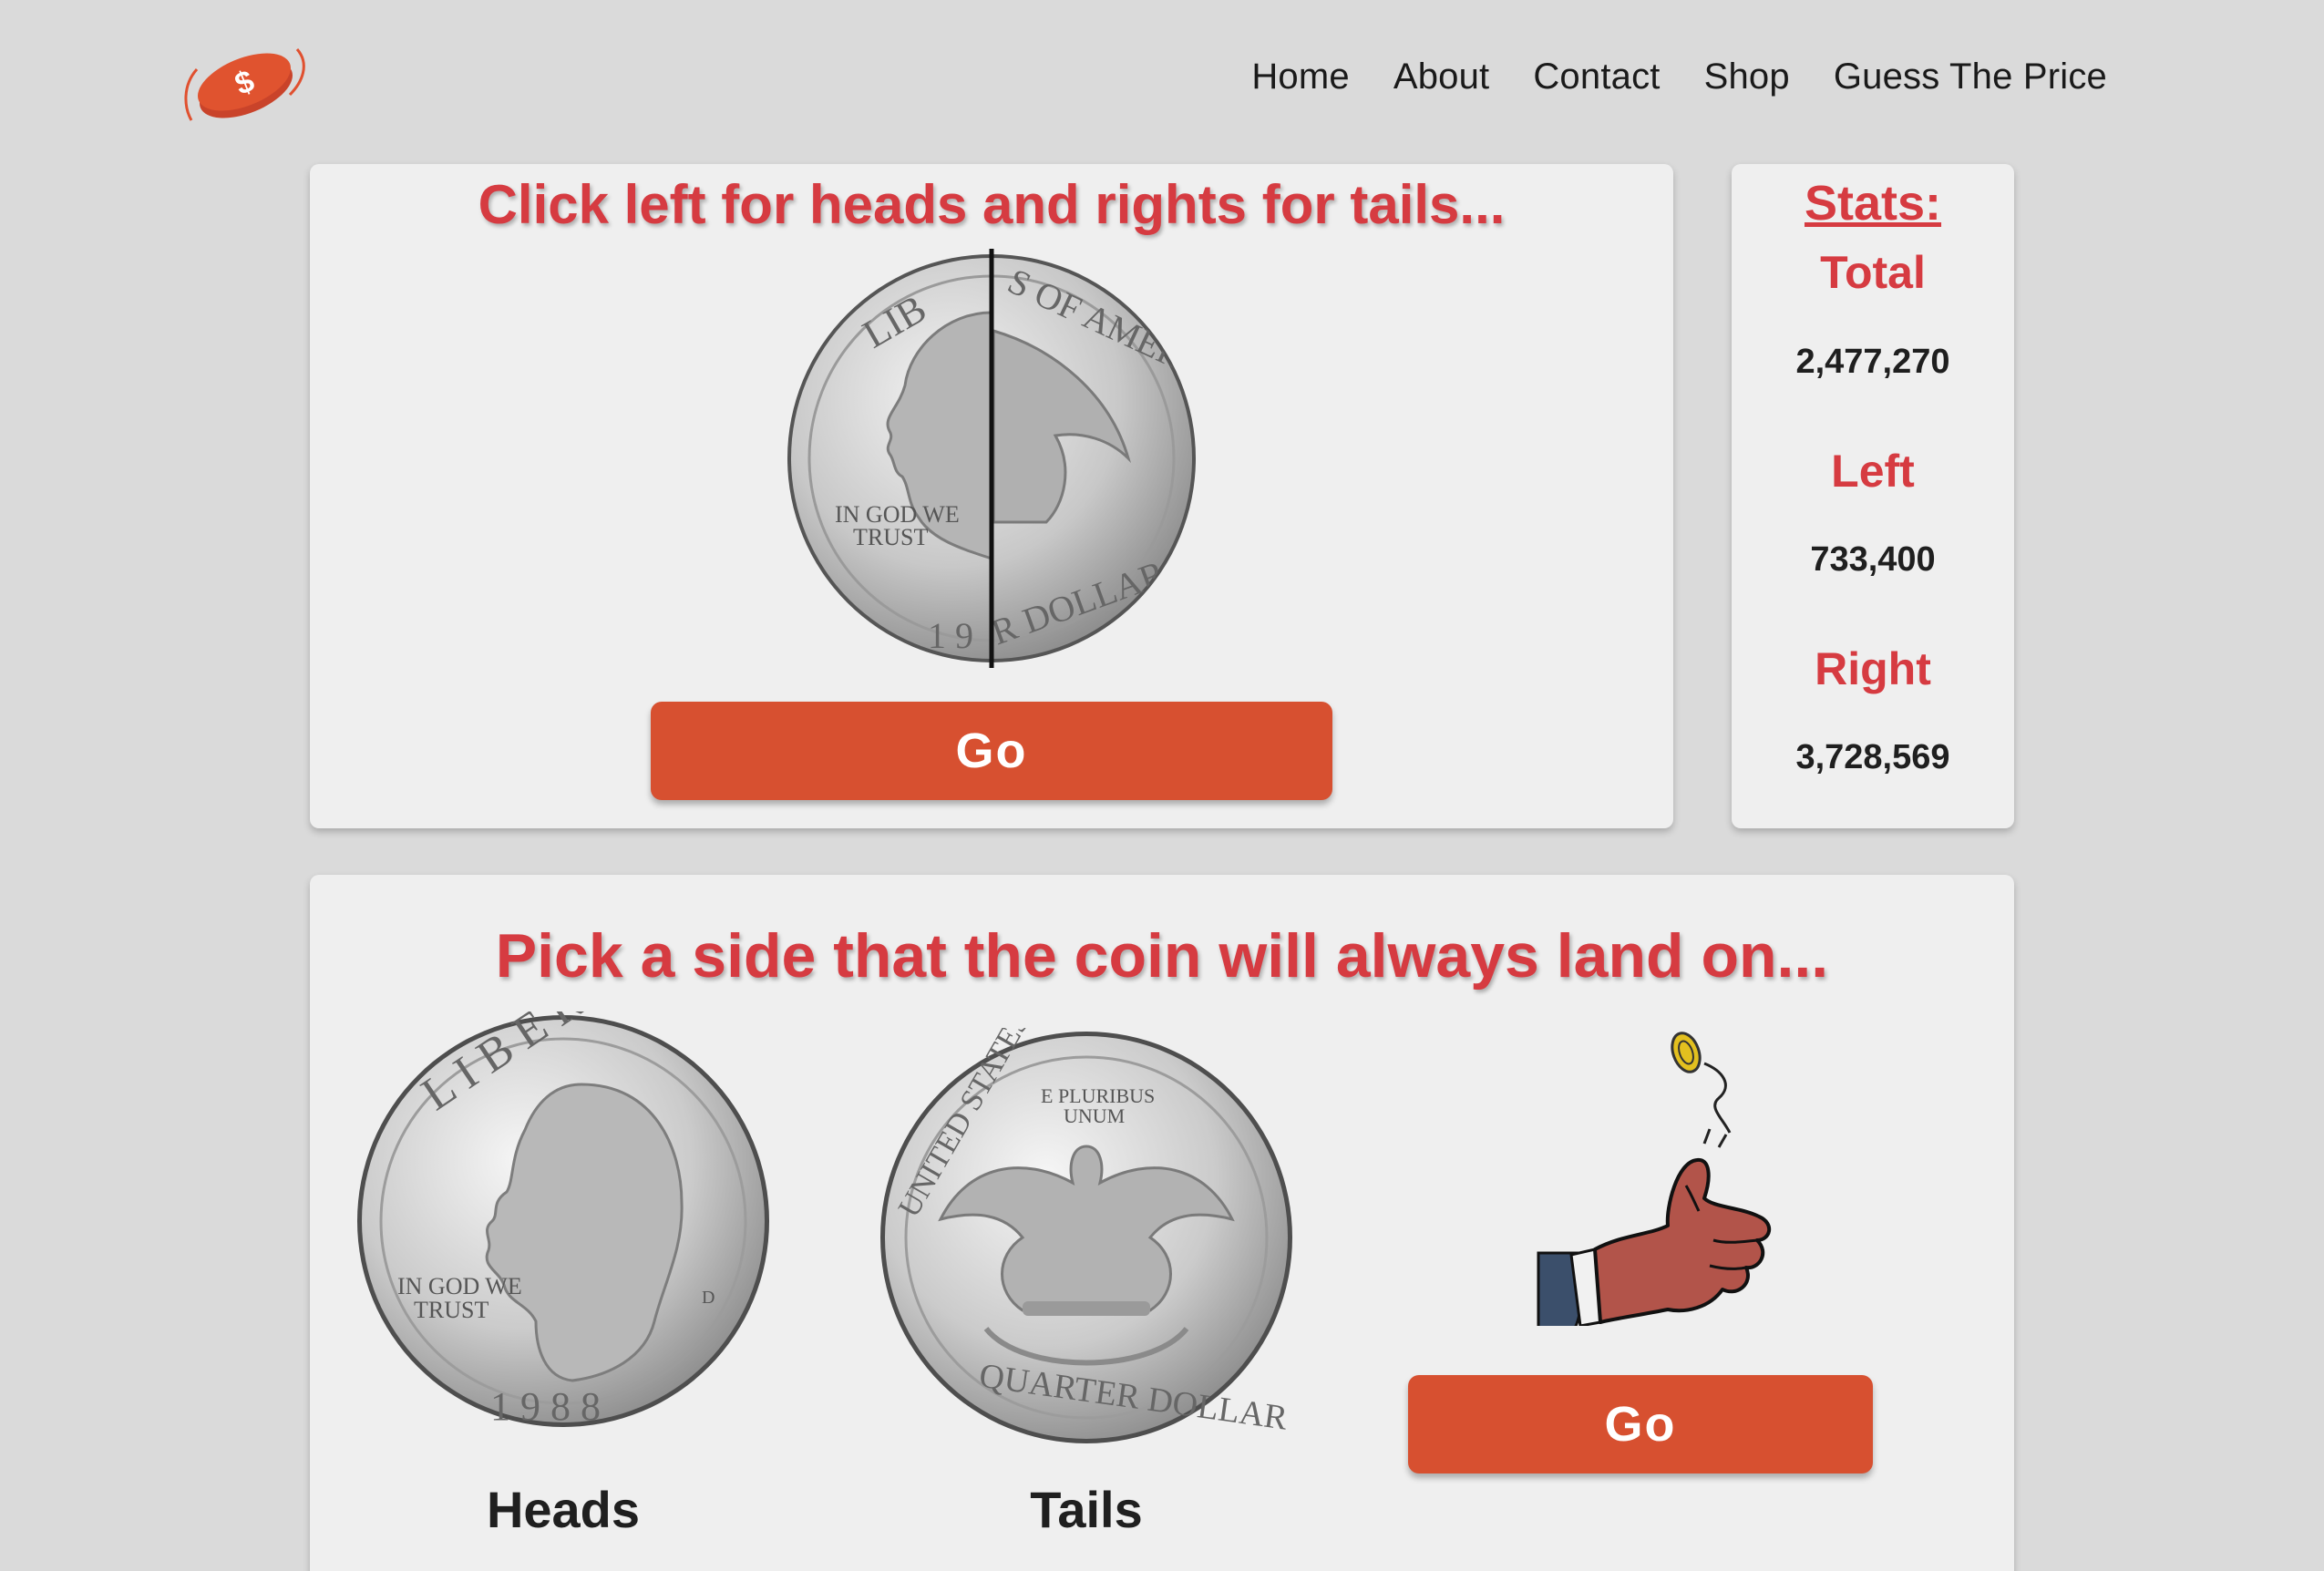 This screenshot has height=1571, width=2324. What do you see at coordinates (1873, 559) in the screenshot?
I see `stat-left-value: 733,400` at bounding box center [1873, 559].